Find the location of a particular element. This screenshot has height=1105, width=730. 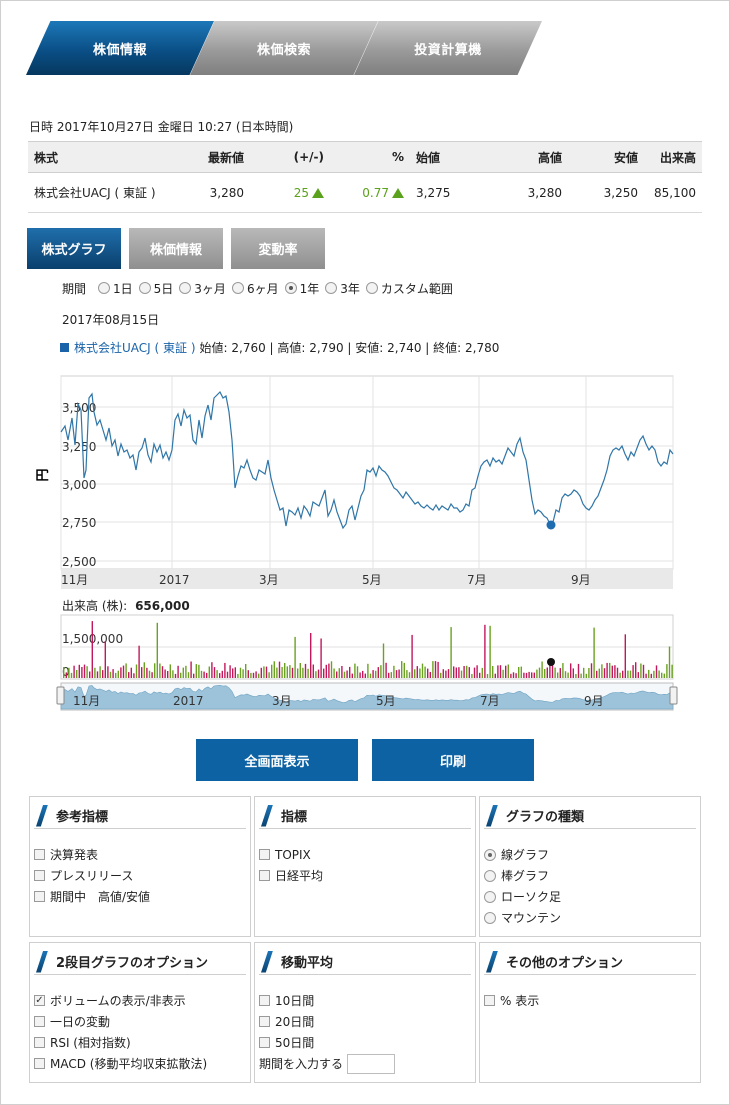

option-item: ローソク足 is located at coordinates (522, 896).